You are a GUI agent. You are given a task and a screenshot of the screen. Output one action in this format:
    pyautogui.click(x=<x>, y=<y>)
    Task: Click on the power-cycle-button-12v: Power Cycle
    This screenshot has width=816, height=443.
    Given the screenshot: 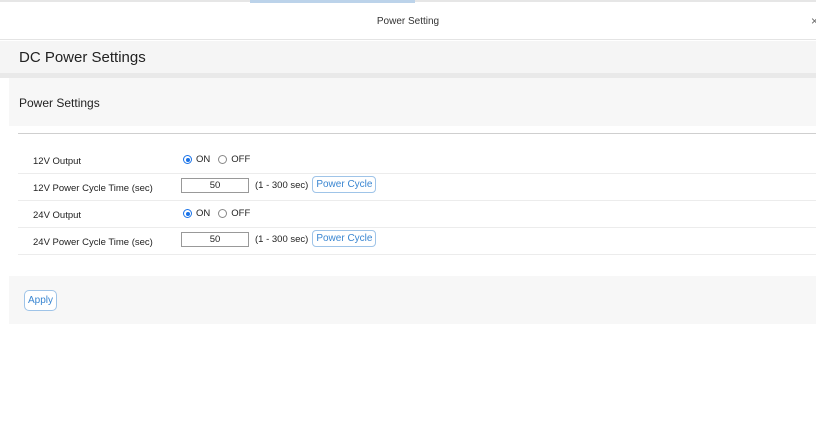 What is the action you would take?
    pyautogui.click(x=344, y=184)
    